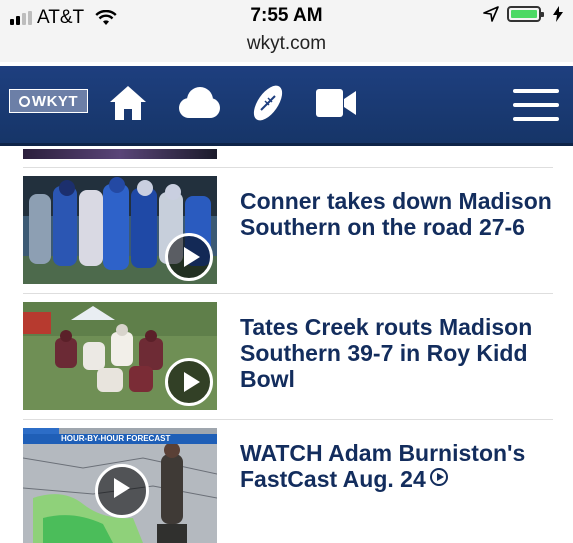  I want to click on hamburger-menu-icon, so click(536, 105).